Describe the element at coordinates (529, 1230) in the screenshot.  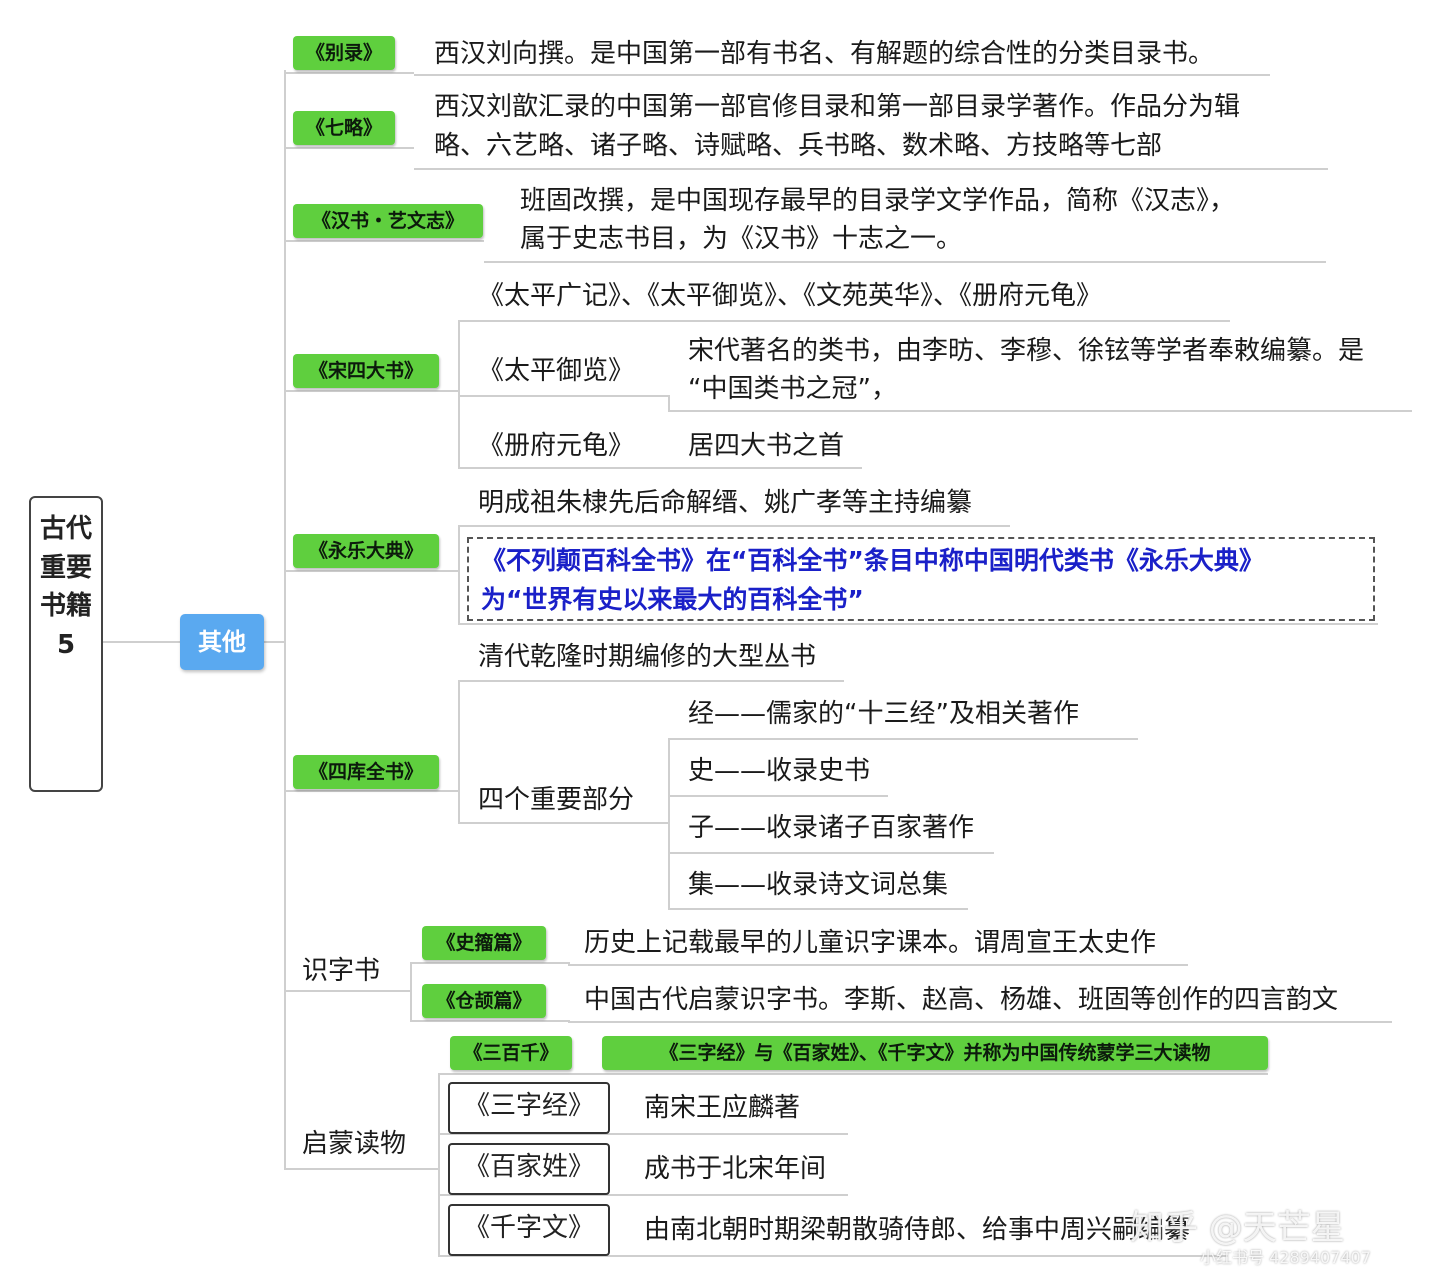
I see `qianziwen-box: 《千字文》` at that location.